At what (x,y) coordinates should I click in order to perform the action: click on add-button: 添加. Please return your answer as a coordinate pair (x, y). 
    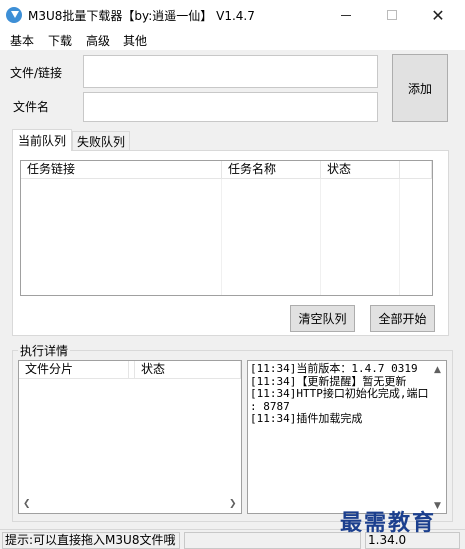
    Looking at the image, I should click on (420, 88).